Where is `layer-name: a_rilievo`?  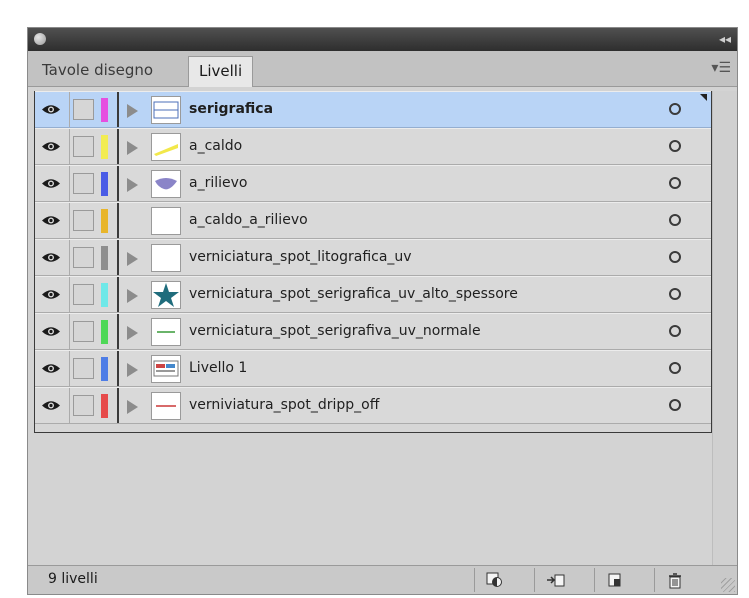
layer-name: a_rilievo is located at coordinates (218, 183).